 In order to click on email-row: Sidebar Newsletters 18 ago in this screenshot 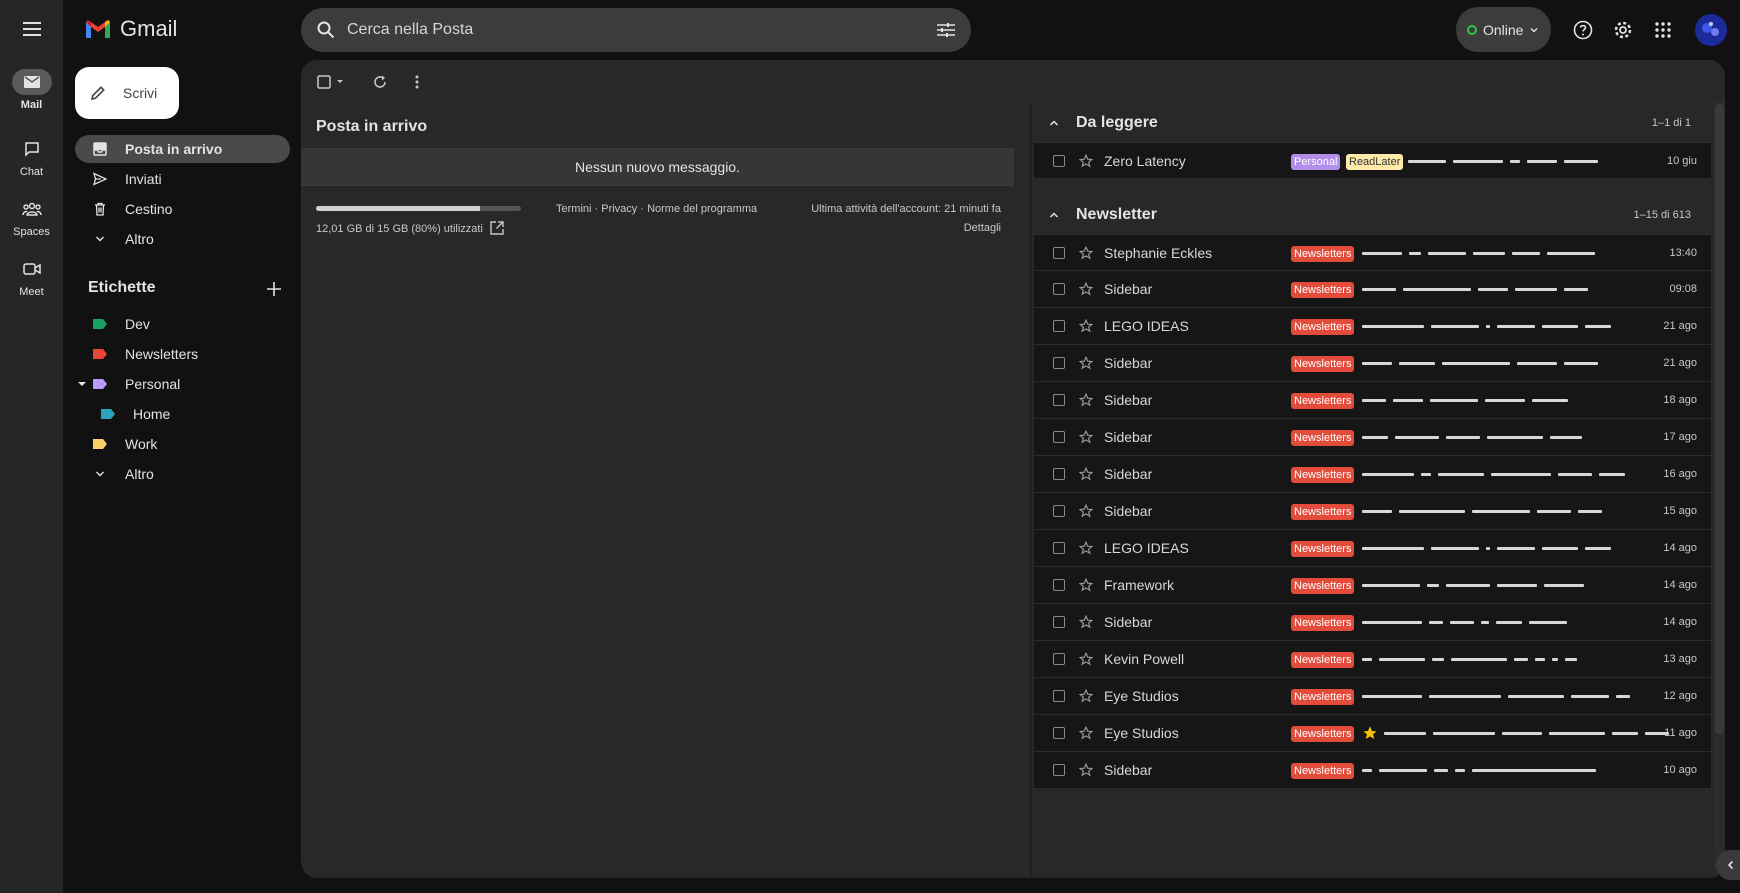, I will do `click(1372, 400)`.